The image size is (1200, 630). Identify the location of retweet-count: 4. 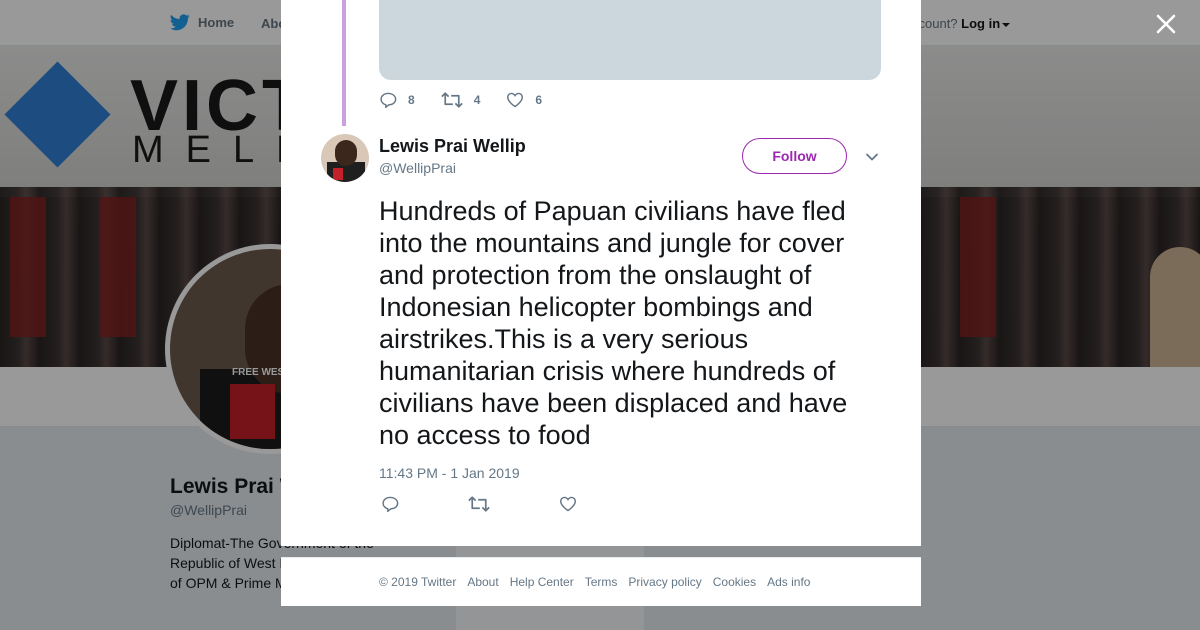
(477, 100).